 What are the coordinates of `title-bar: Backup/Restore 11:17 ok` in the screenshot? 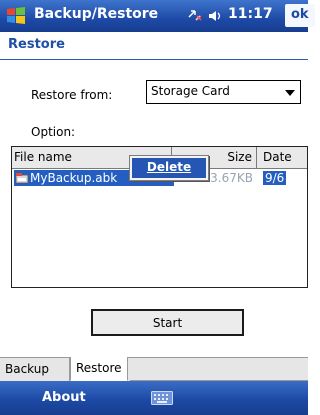 It's located at (157, 16).